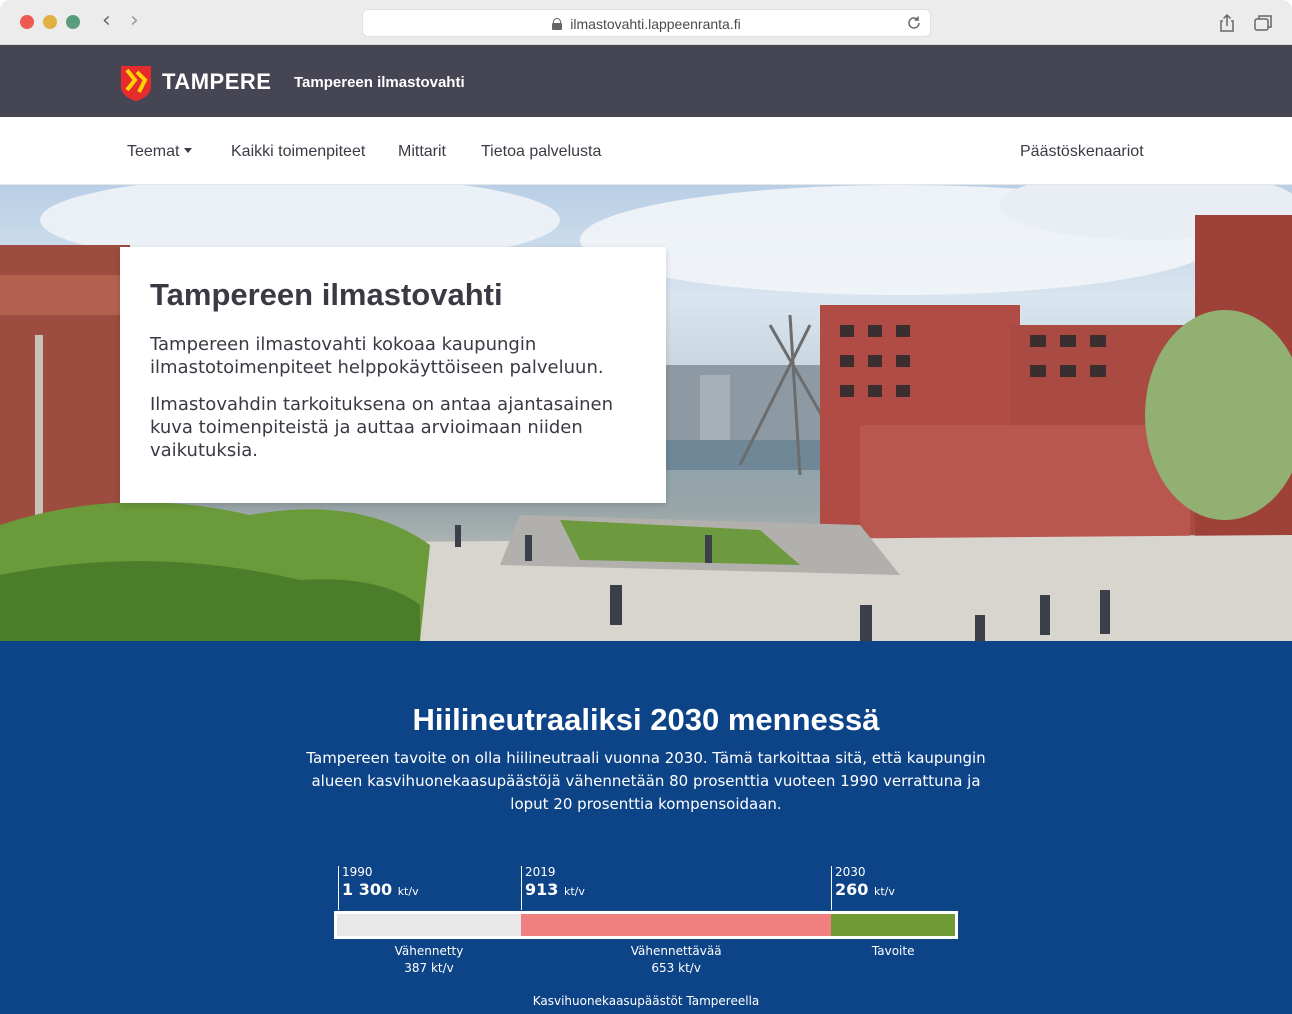 The height and width of the screenshot is (1014, 1292). What do you see at coordinates (153, 151) in the screenshot?
I see `nav-item-label: Teemat` at bounding box center [153, 151].